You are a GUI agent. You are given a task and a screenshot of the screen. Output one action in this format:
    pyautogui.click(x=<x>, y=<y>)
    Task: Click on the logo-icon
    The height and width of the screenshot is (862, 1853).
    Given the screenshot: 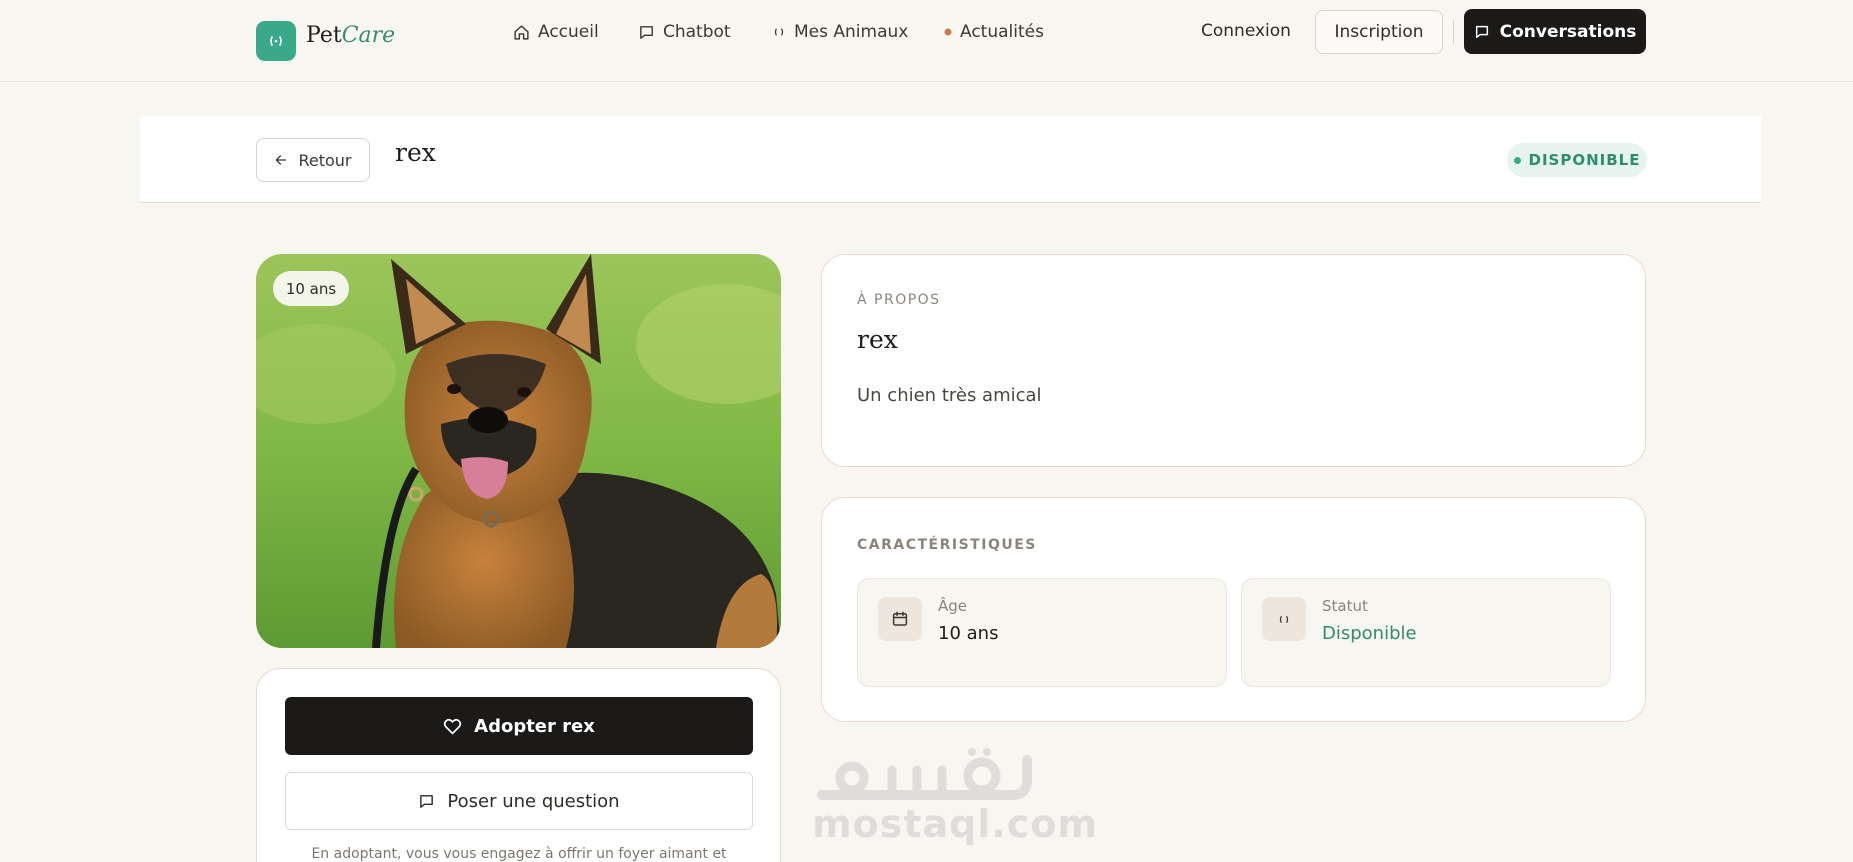 What is the action you would take?
    pyautogui.click(x=276, y=41)
    